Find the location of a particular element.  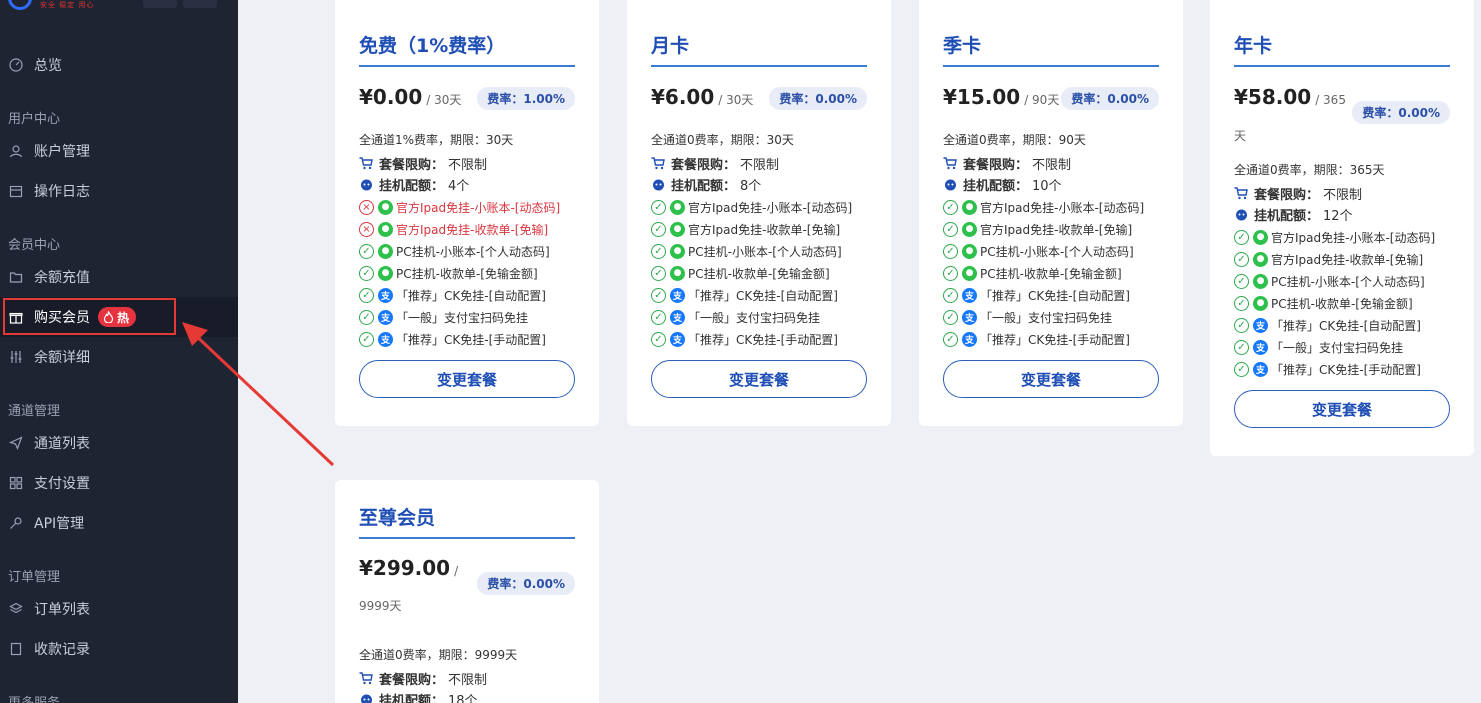

hosting-quota-value: 18个 is located at coordinates (463, 698).